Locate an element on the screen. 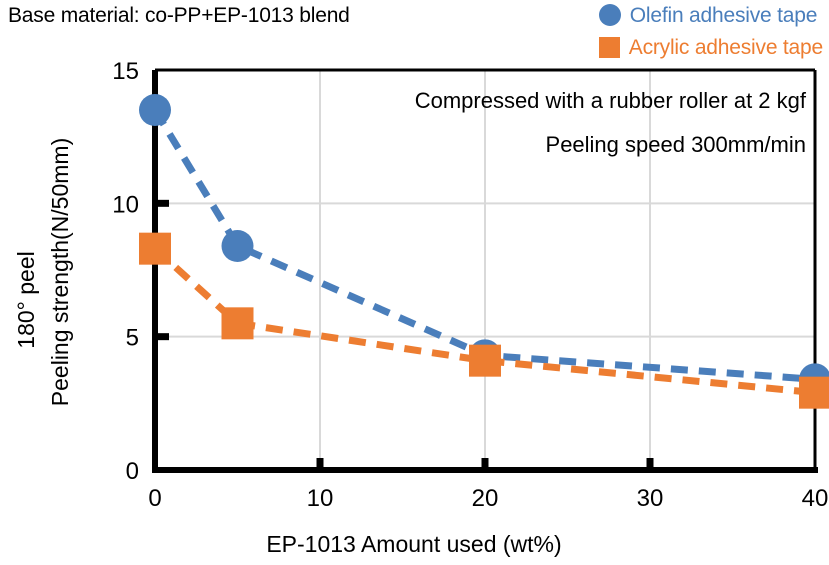 The image size is (829, 565). x-axis-tick-label: 20 is located at coordinates (485, 498).